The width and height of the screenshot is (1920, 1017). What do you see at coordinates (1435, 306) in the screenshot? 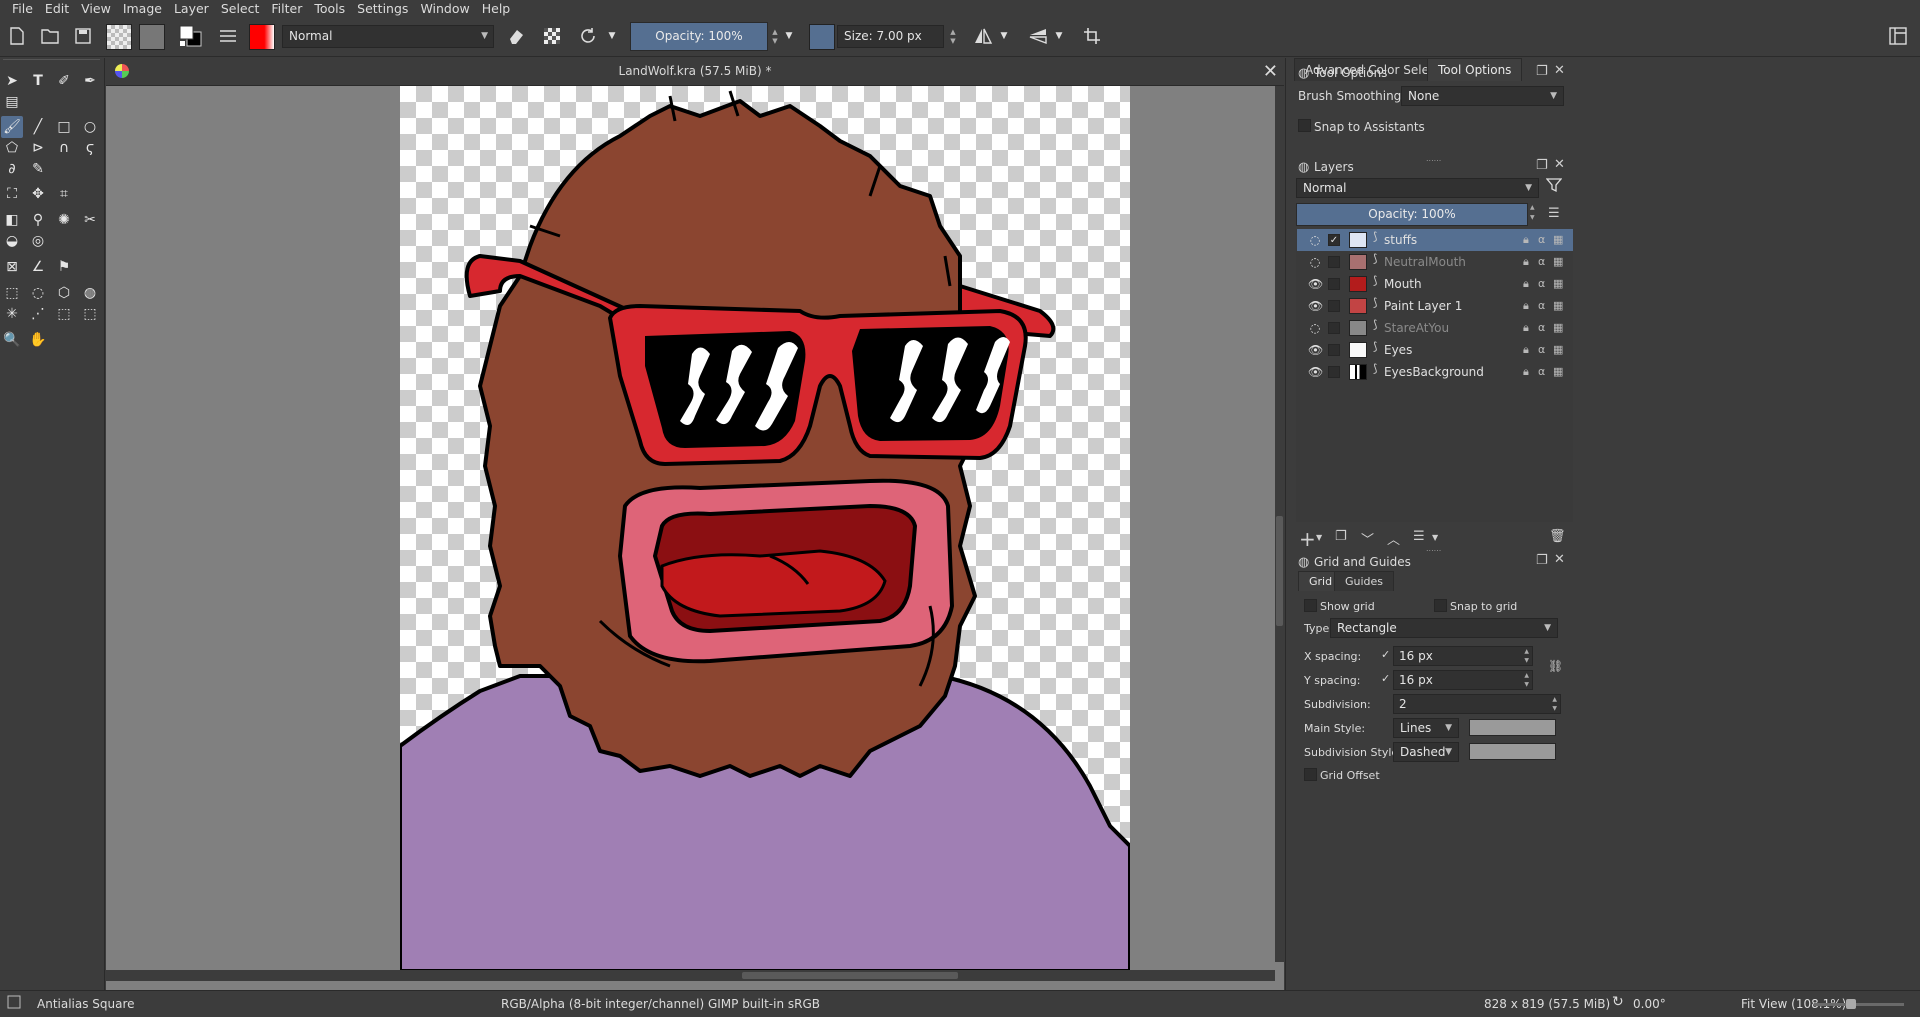
I see `layer-row-paint-layer-1: 👁︎ ⟆ Paint Layer 1 🔒︎ α ▦` at bounding box center [1435, 306].